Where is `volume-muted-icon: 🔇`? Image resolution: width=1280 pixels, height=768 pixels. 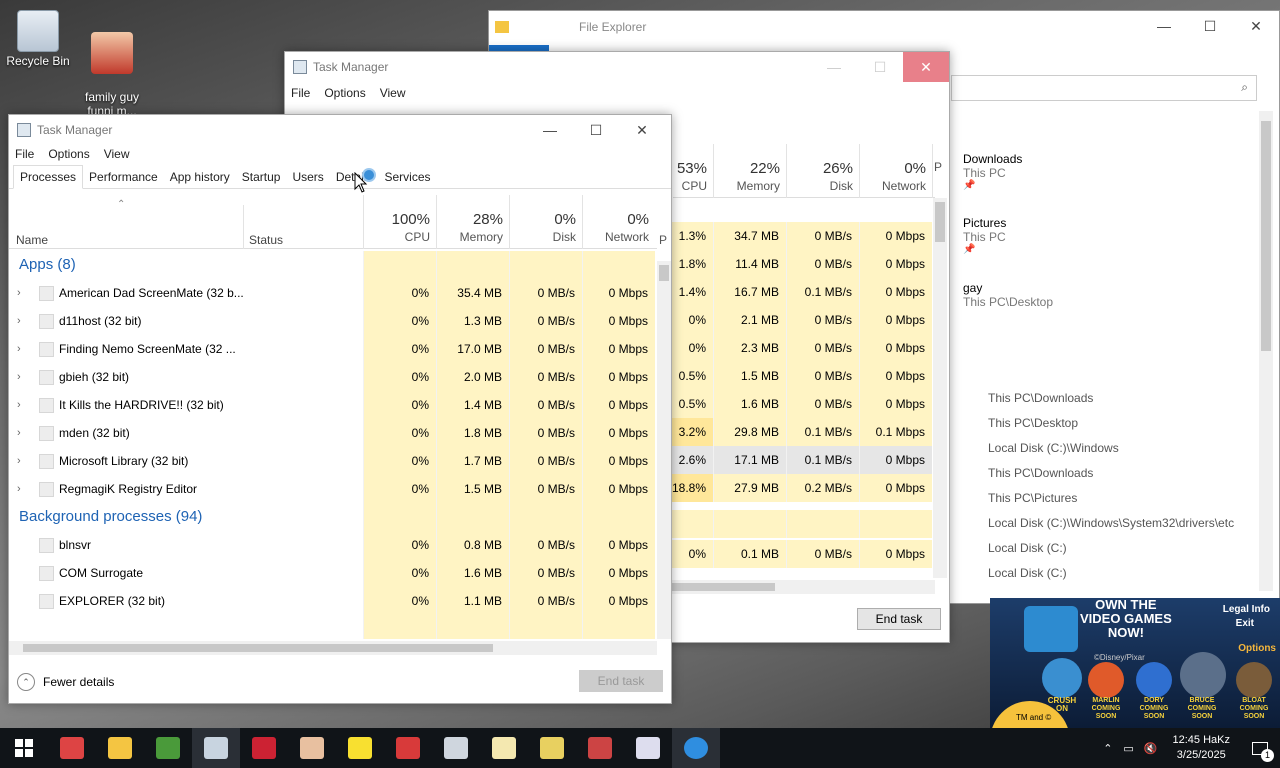
volume-muted-icon: 🔇 is located at coordinates (1151, 748).